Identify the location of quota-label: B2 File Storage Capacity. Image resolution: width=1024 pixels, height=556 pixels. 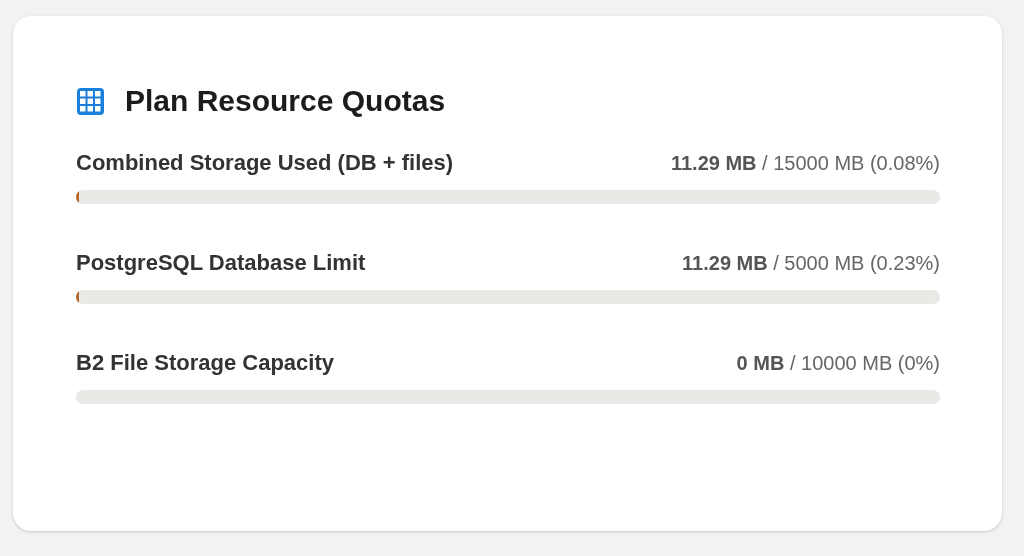
(205, 363).